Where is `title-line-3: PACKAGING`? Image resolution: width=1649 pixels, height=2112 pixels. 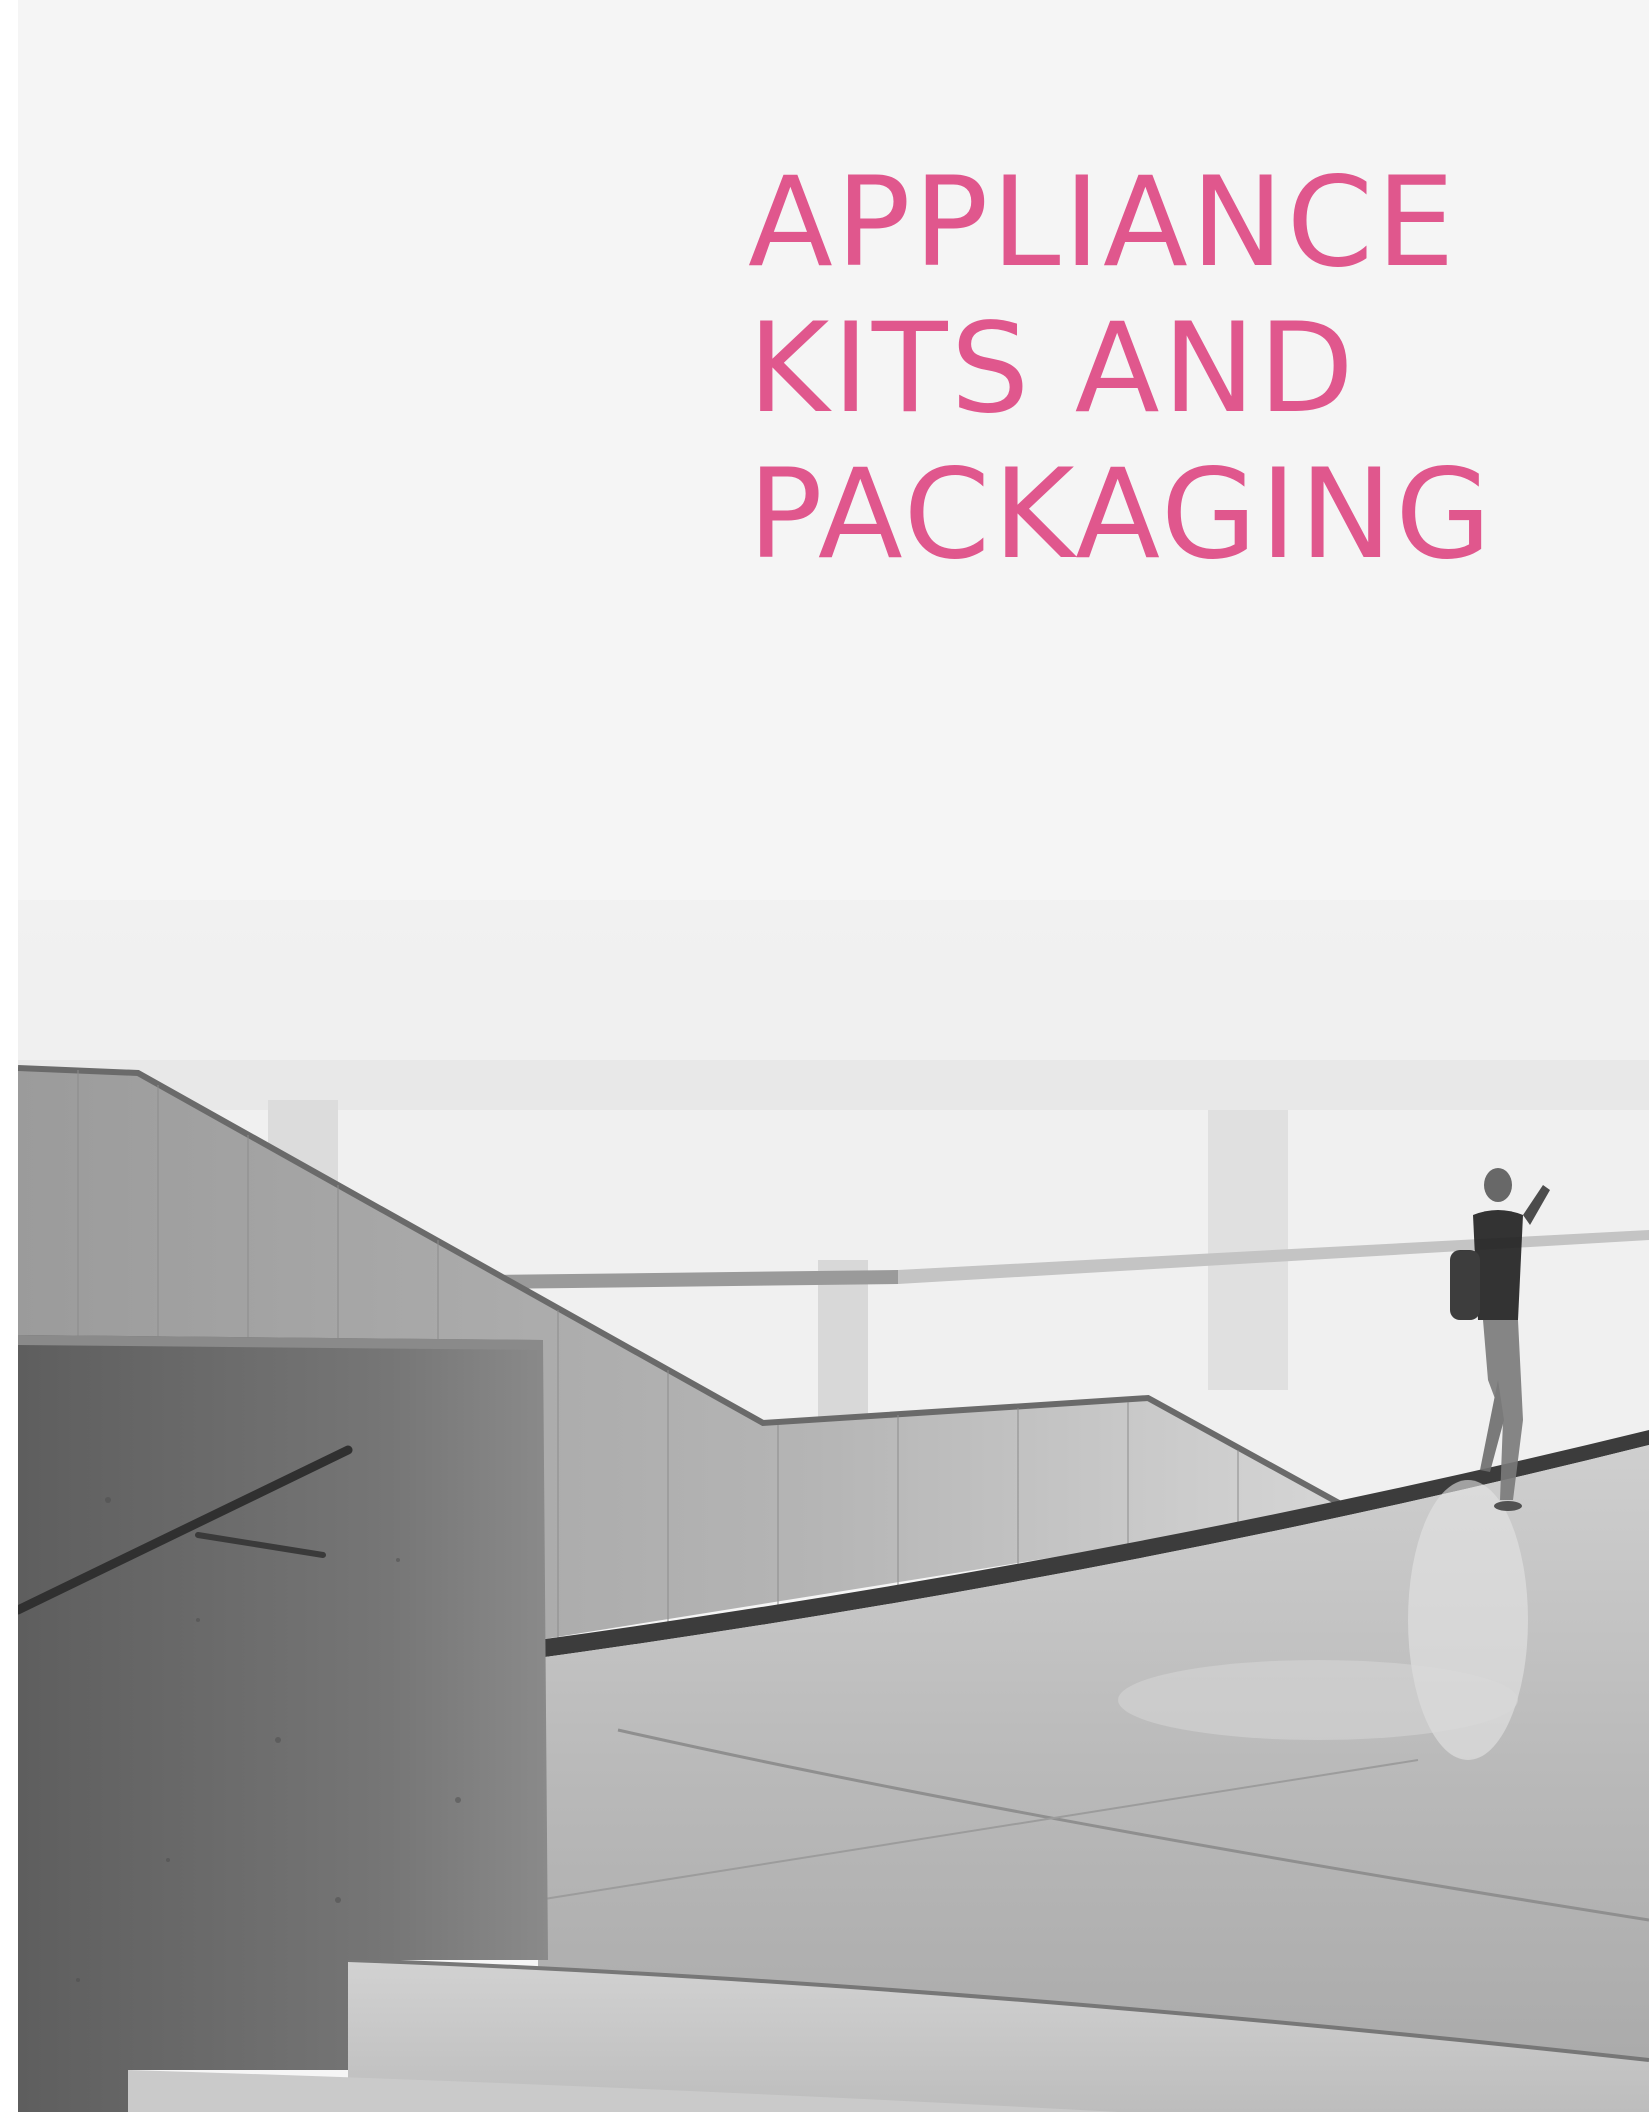 title-line-3: PACKAGING is located at coordinates (1121, 515).